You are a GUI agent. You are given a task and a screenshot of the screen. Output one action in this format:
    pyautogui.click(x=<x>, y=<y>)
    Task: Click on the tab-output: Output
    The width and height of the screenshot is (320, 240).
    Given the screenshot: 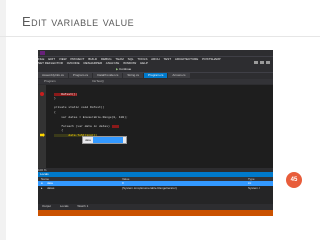 What is the action you would take?
    pyautogui.click(x=46, y=206)
    